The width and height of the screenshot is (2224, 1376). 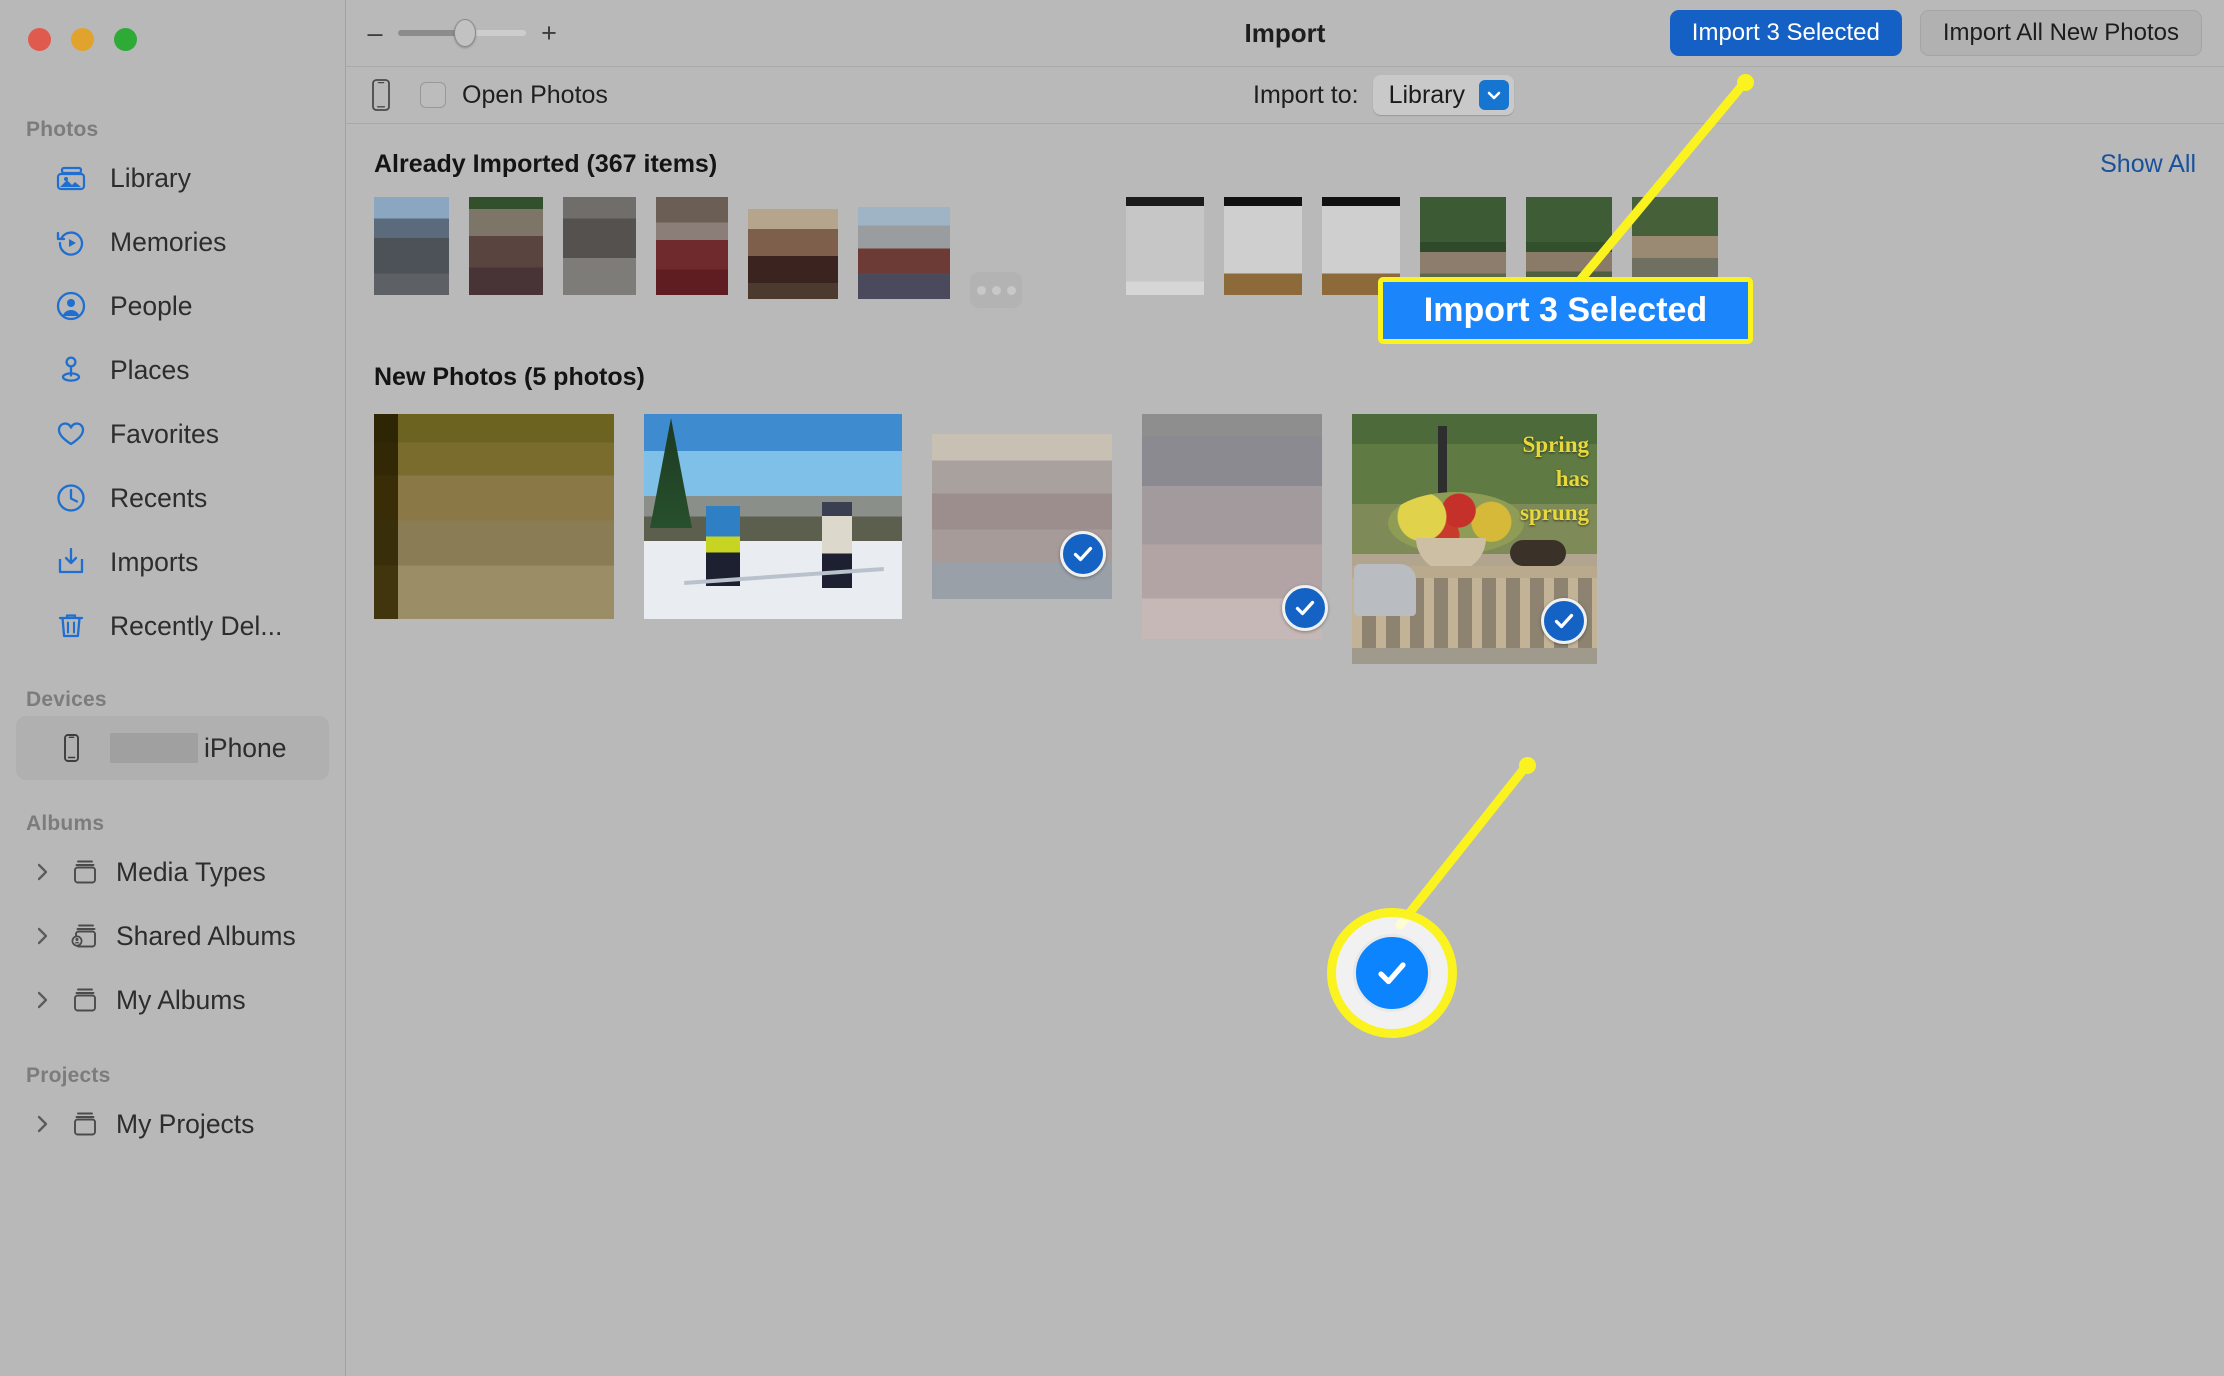 I want to click on sidebar-item-media-types: Media Types, so click(x=172, y=872).